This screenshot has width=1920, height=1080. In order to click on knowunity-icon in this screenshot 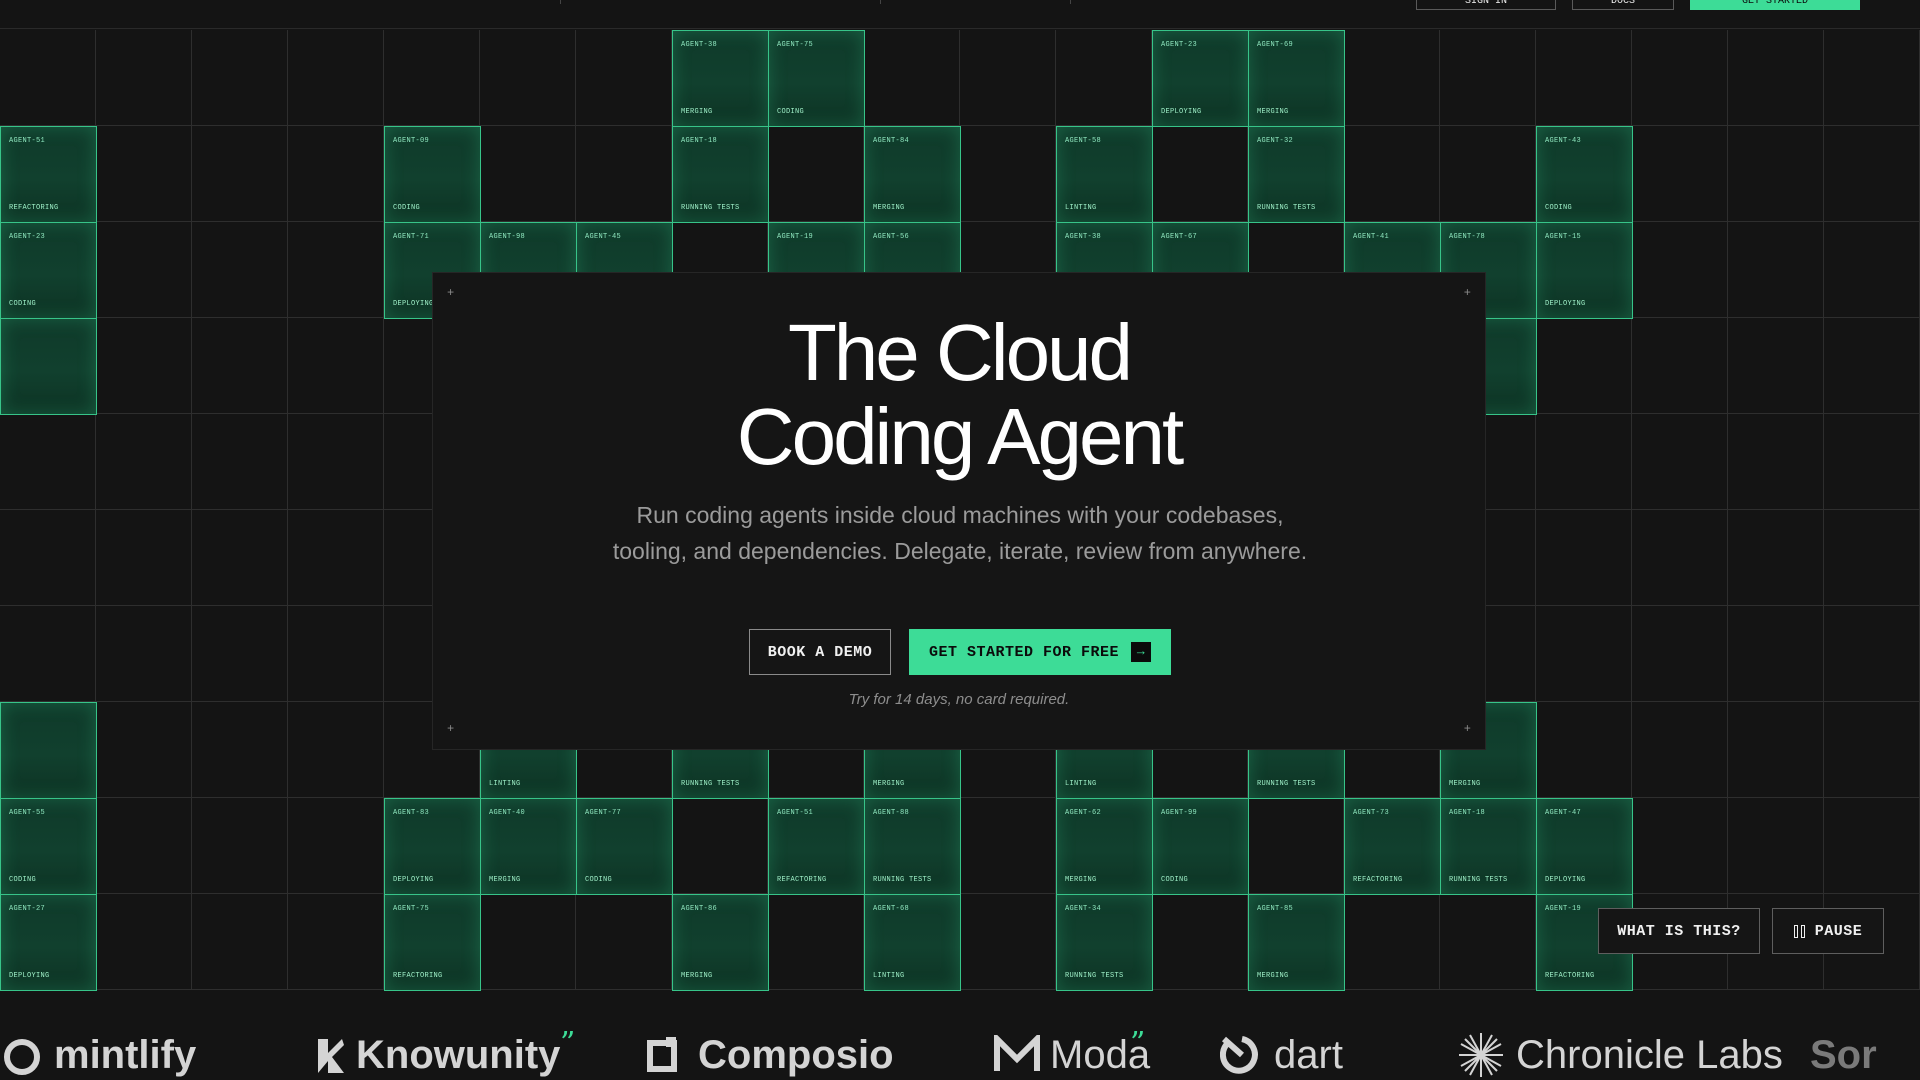, I will do `click(331, 1056)`.